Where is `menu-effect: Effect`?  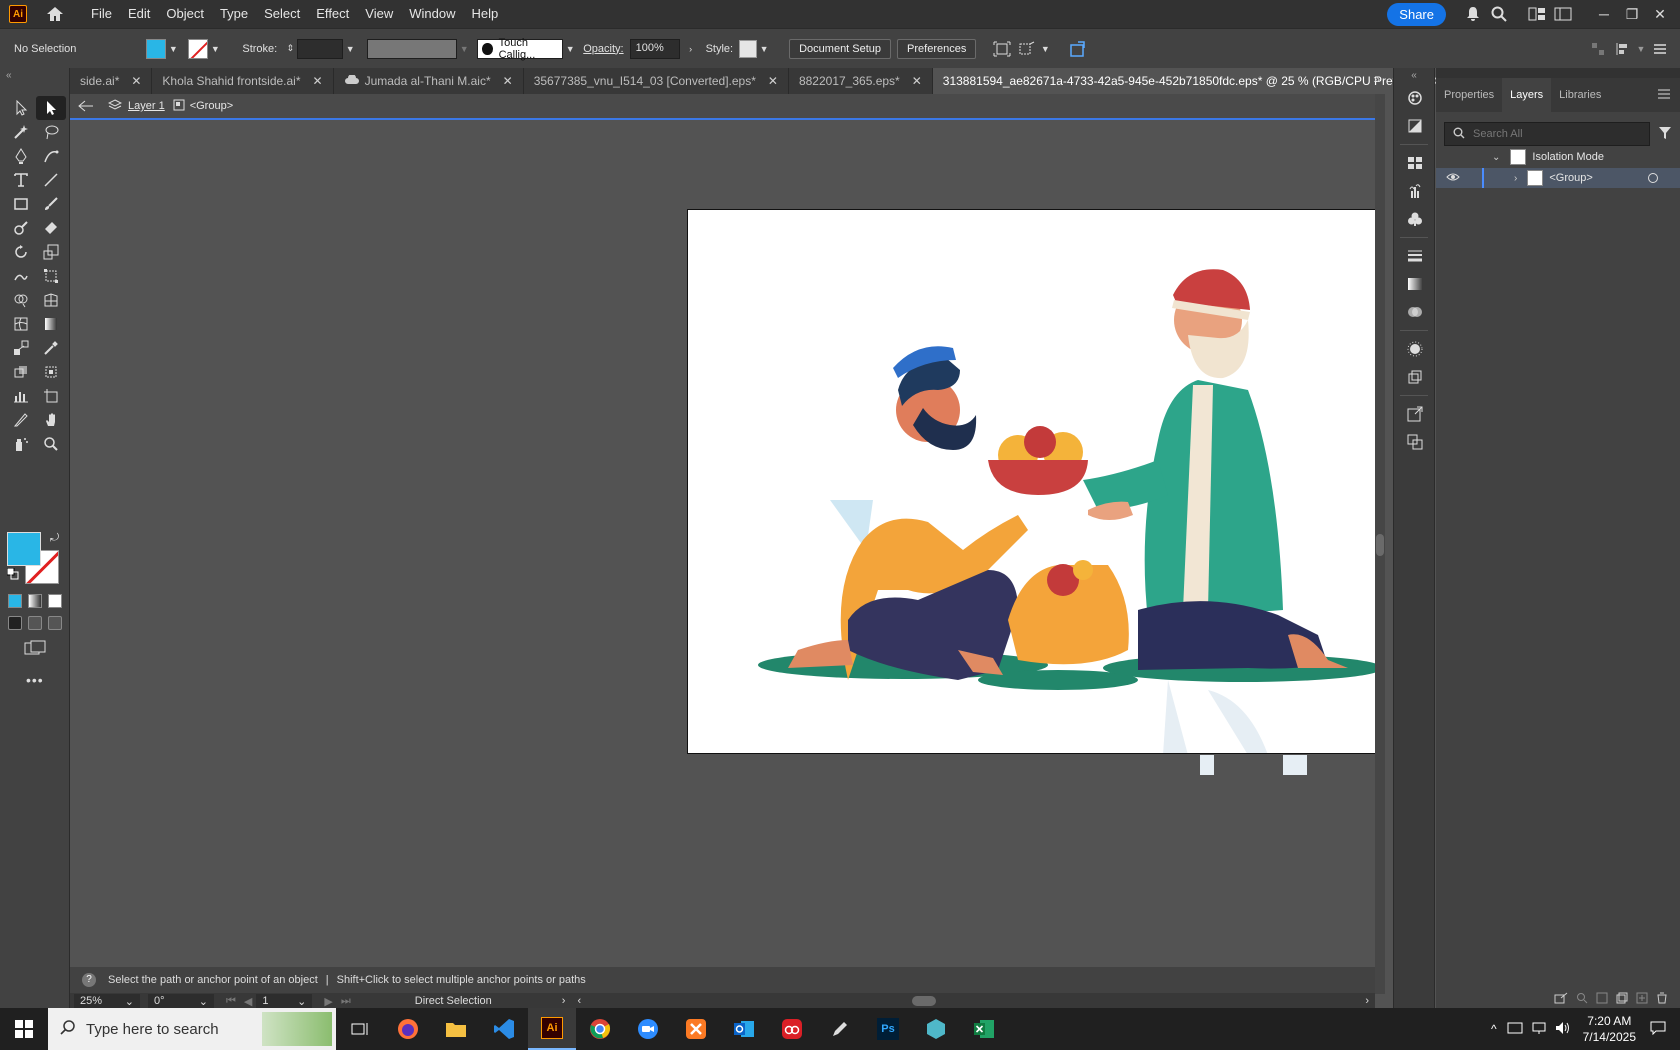 menu-effect: Effect is located at coordinates (332, 14).